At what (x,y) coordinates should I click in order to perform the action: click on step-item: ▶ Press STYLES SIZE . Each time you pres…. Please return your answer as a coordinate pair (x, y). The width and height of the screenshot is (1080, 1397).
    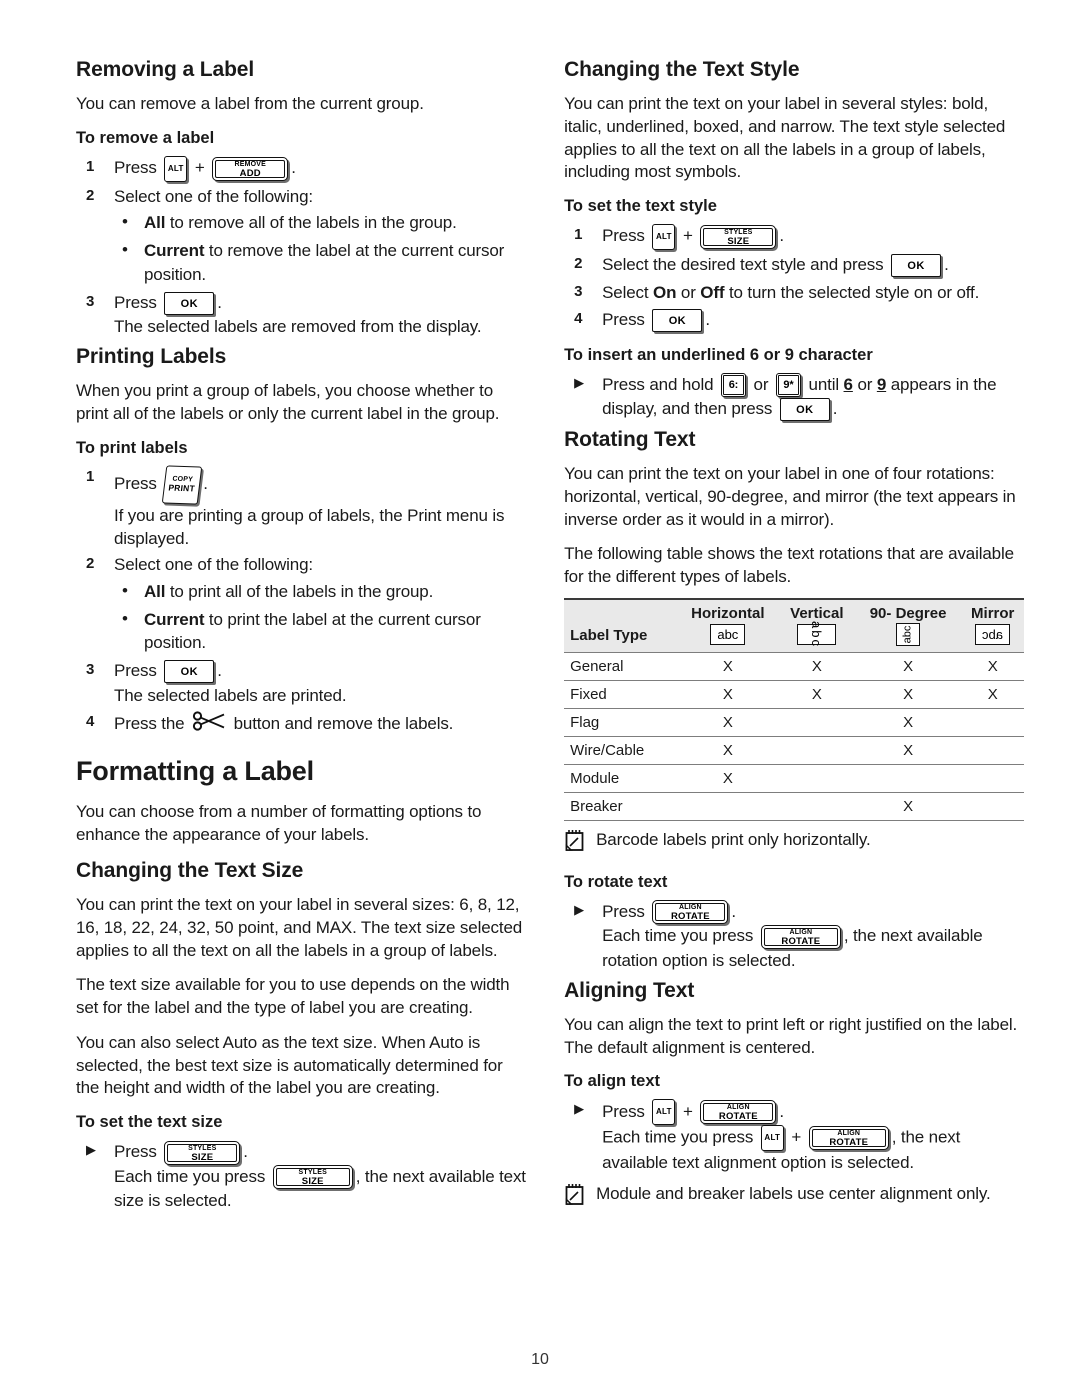
    Looking at the image, I should click on (302, 1176).